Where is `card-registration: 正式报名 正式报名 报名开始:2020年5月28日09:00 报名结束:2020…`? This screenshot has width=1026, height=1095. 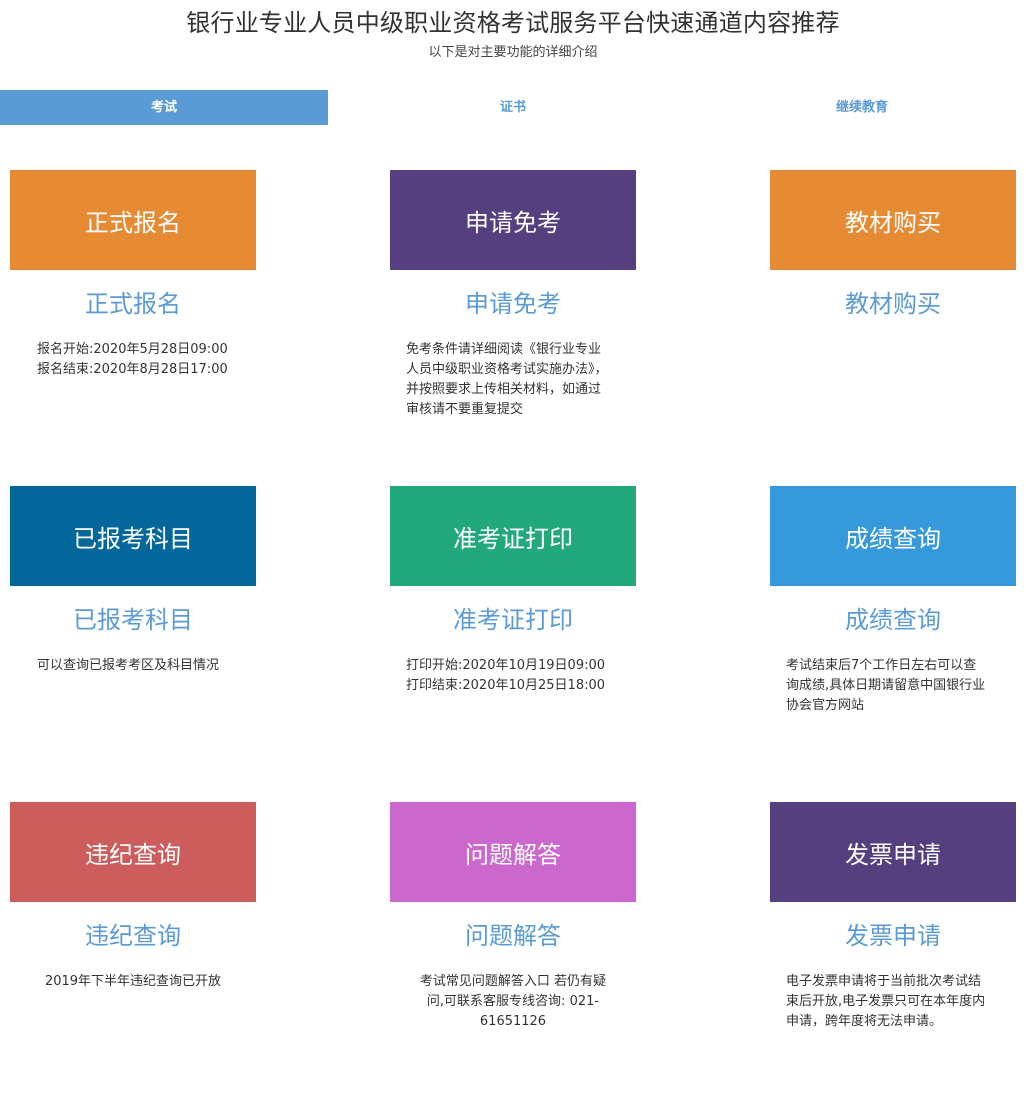 card-registration: 正式报名 正式报名 报名开始:2020年5月28日09:00 报名结束:2020… is located at coordinates (133, 275).